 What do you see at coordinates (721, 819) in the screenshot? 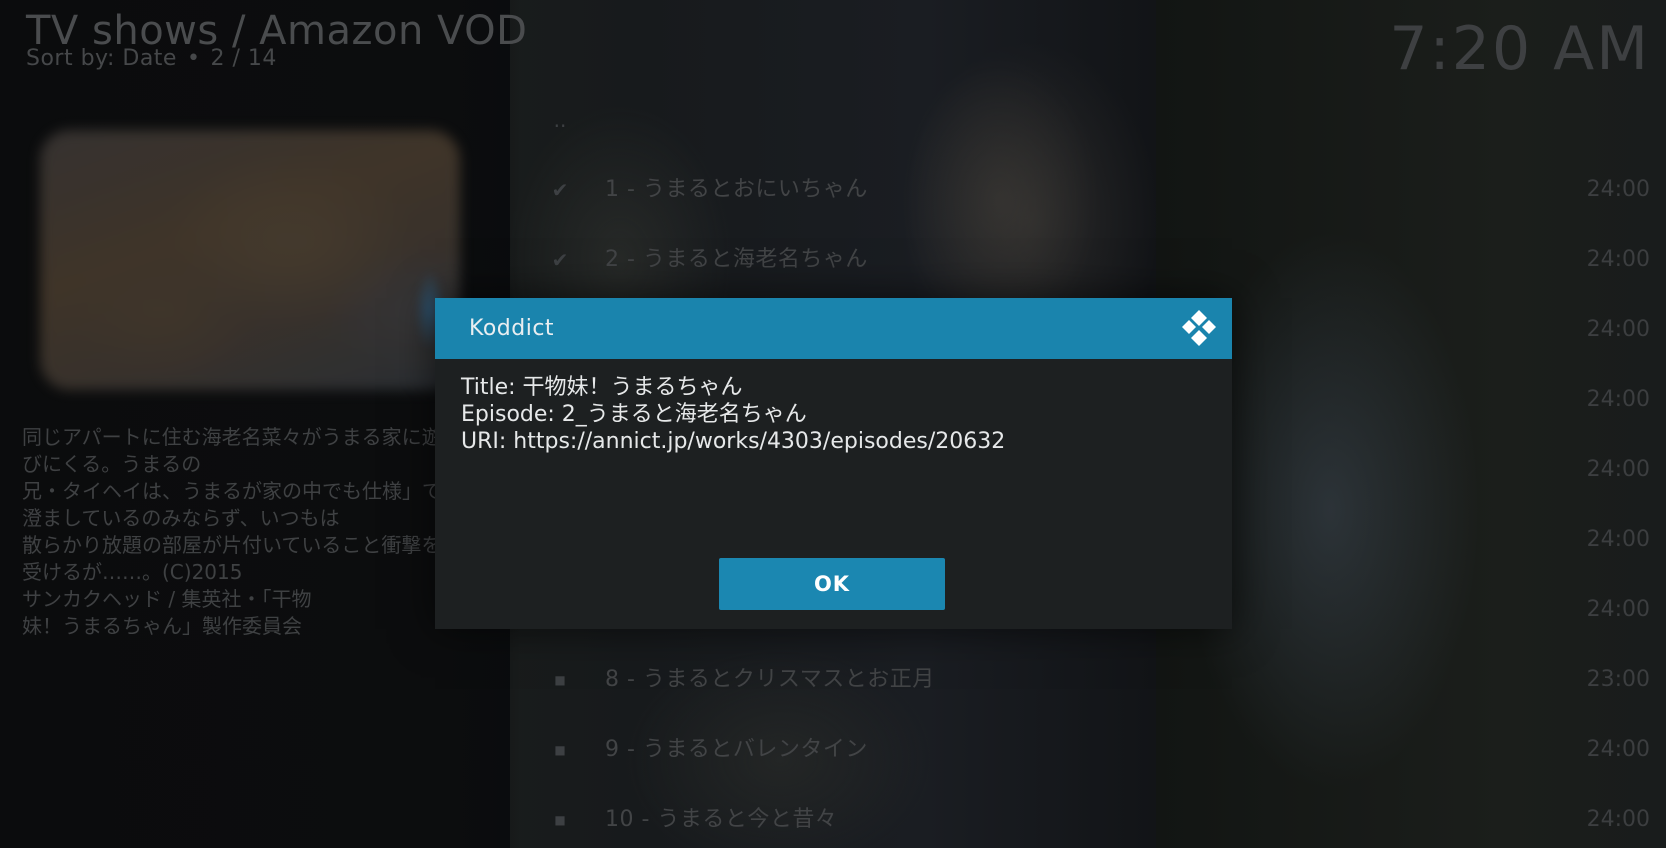
I see `episode-title: 10 - うまると今と昔々` at bounding box center [721, 819].